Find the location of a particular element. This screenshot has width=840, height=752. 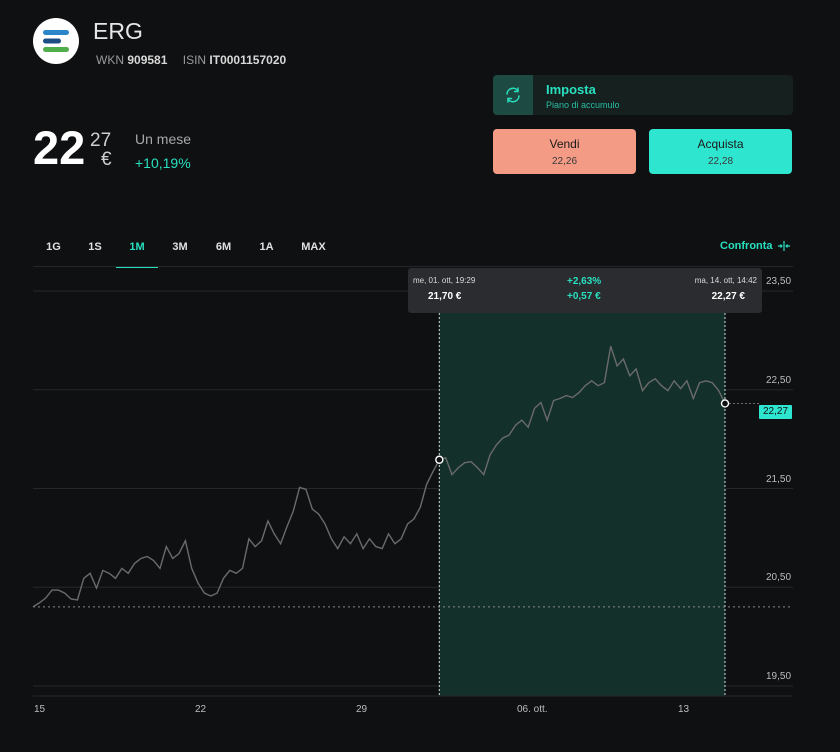

time-range-tabs: 1G 1S 1M 3M 6M 1A MAX is located at coordinates (186, 250).